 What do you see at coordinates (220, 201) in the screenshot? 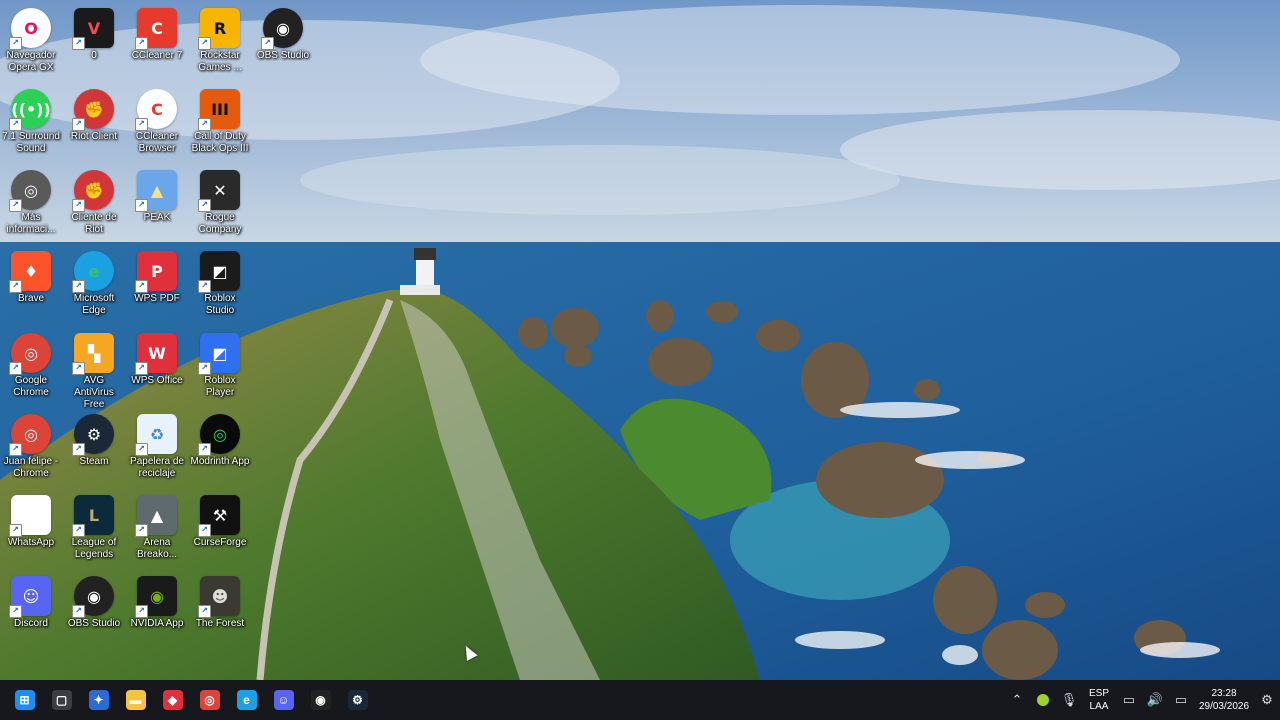
I see `desktop-shortcut: ✕ ↗ Rogue Company` at bounding box center [220, 201].